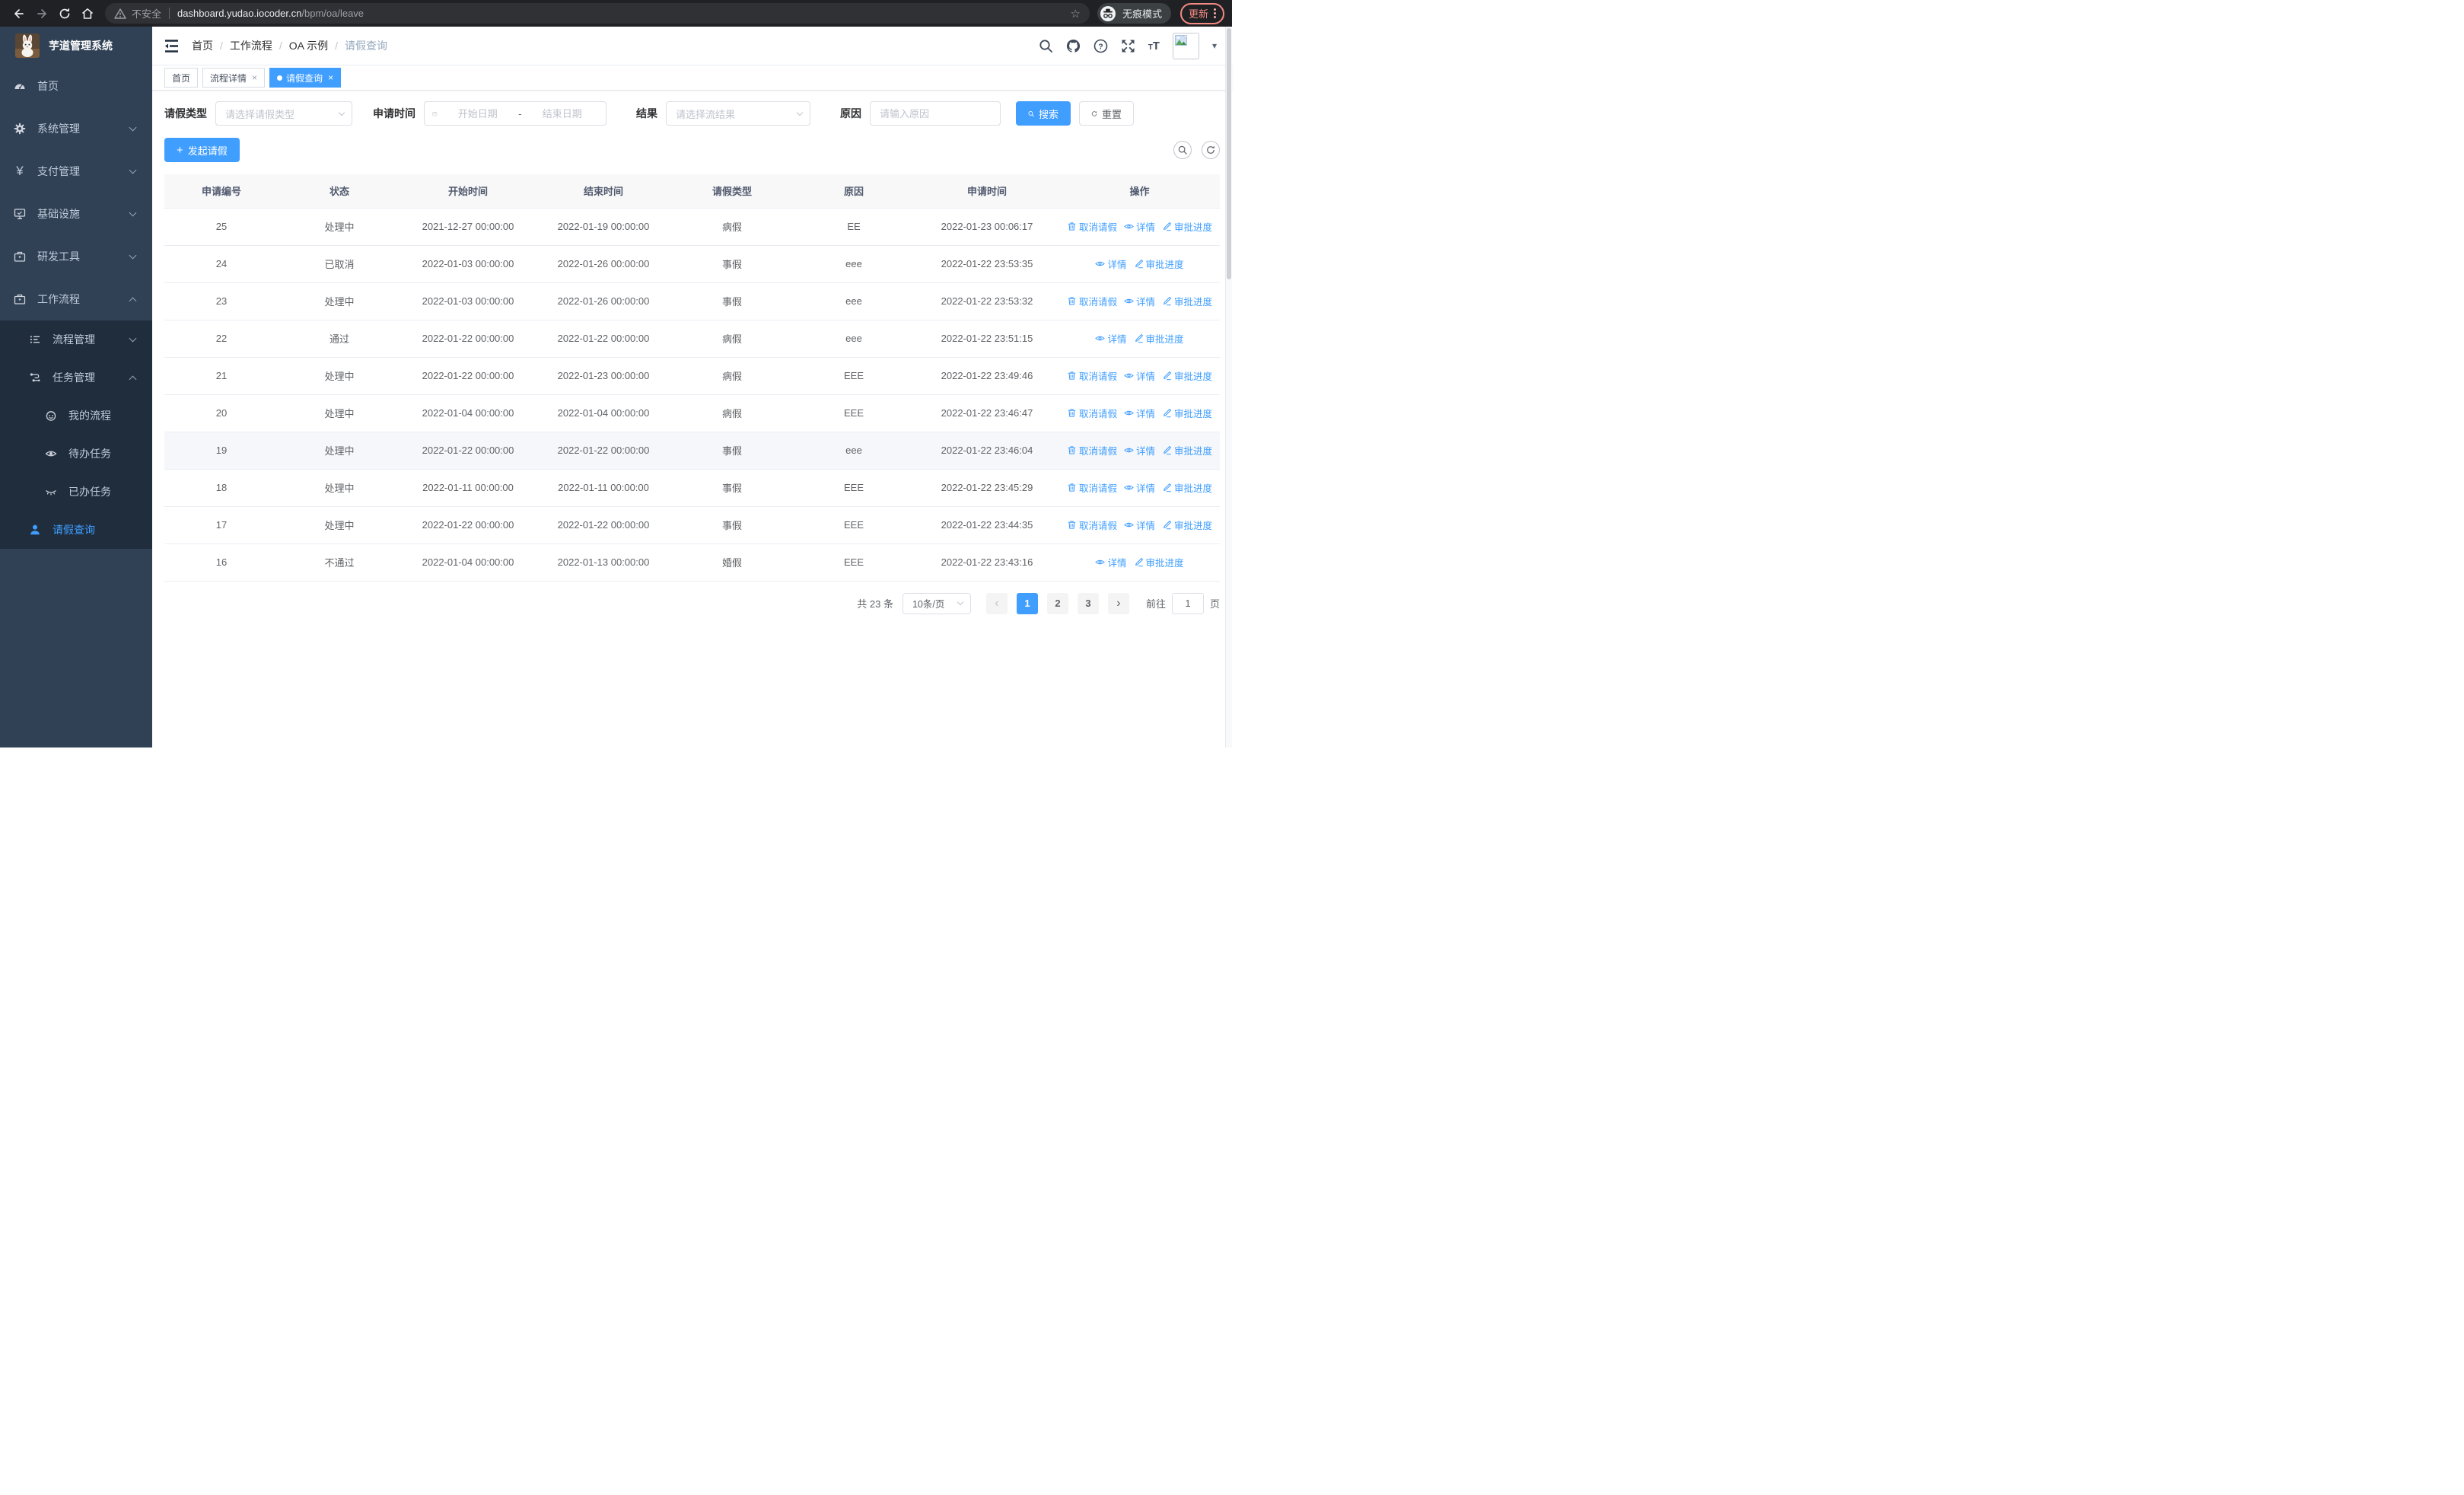  I want to click on sidebar-item-devtools: 研发工具, so click(76, 257).